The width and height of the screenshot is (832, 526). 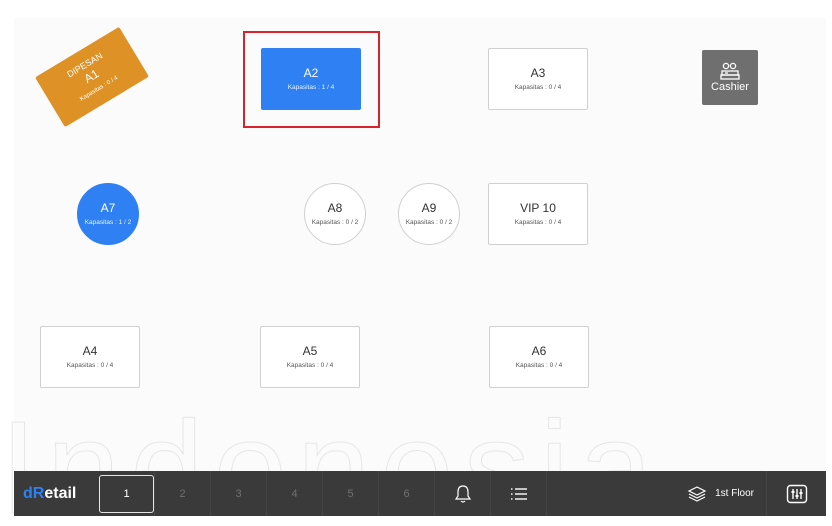 I want to click on page-button-1: 1, so click(x=127, y=493).